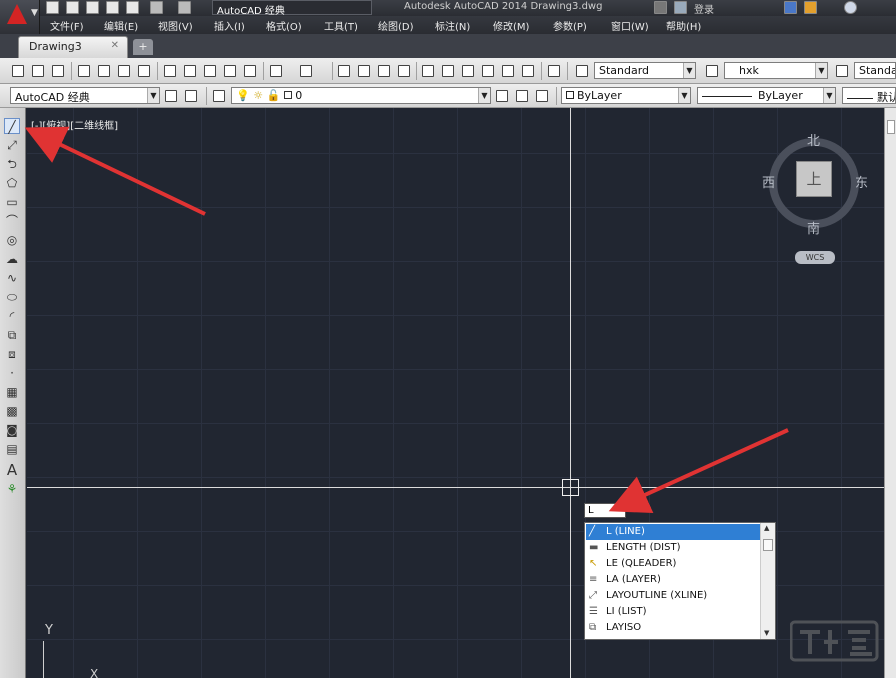 The width and height of the screenshot is (896, 678). What do you see at coordinates (171, 96) in the screenshot?
I see `workspace-settings-icon` at bounding box center [171, 96].